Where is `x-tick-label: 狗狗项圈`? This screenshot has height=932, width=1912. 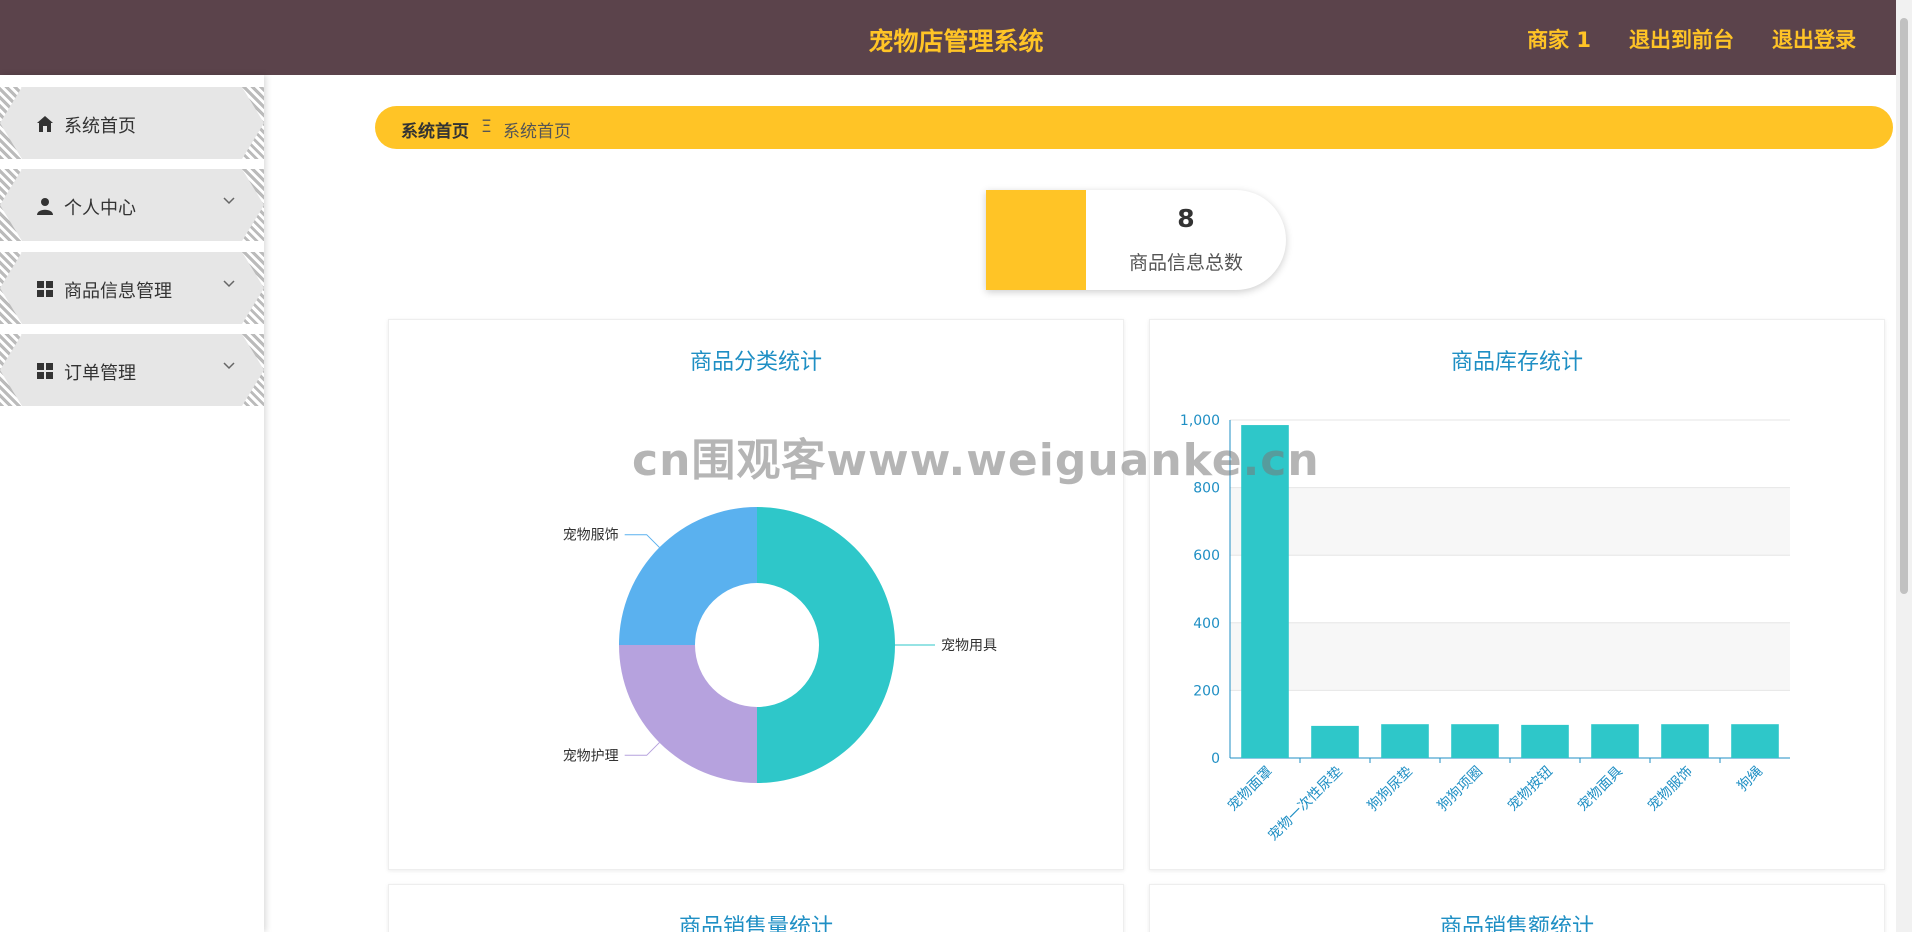
x-tick-label: 狗狗项圈 is located at coordinates (1460, 789).